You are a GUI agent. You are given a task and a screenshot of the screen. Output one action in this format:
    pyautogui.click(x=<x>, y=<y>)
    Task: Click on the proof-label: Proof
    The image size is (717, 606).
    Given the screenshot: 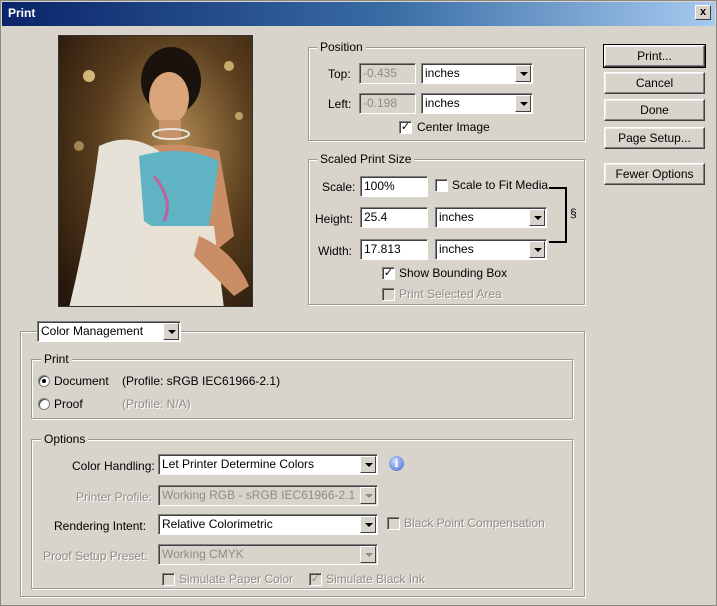 What is the action you would take?
    pyautogui.click(x=68, y=404)
    